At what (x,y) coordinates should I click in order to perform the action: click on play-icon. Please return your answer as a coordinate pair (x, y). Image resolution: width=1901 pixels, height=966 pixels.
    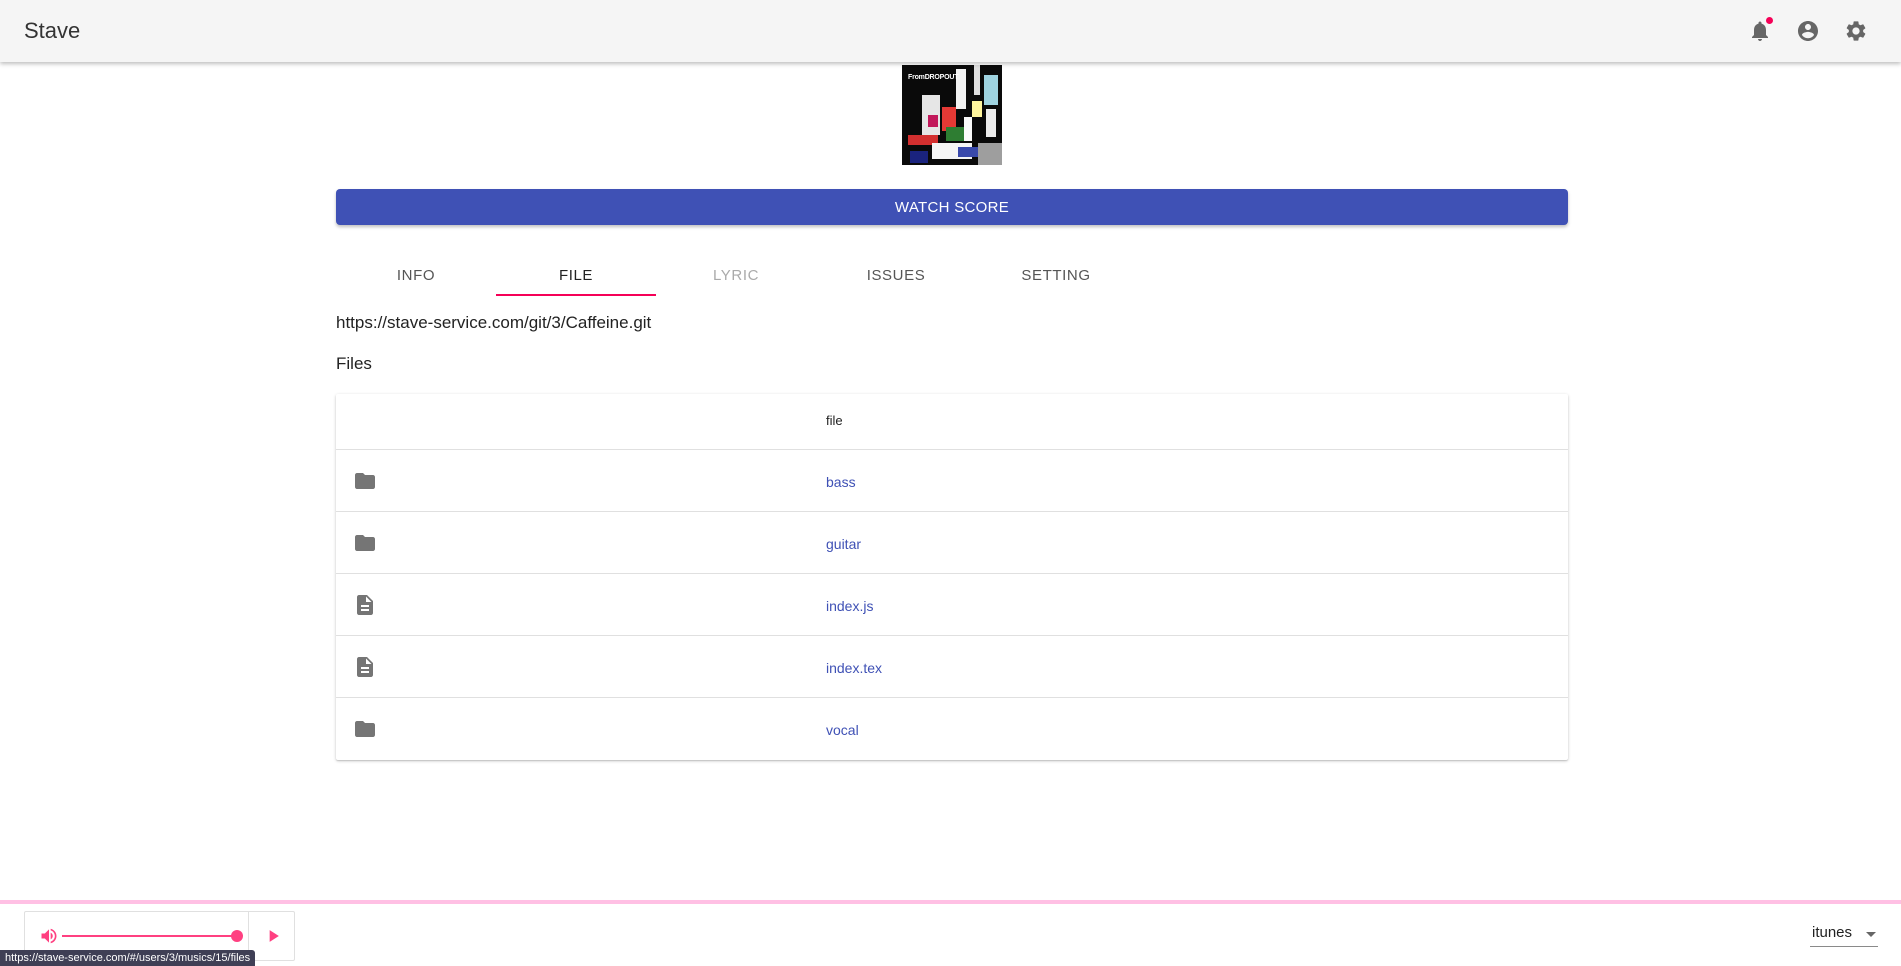
    Looking at the image, I should click on (274, 936).